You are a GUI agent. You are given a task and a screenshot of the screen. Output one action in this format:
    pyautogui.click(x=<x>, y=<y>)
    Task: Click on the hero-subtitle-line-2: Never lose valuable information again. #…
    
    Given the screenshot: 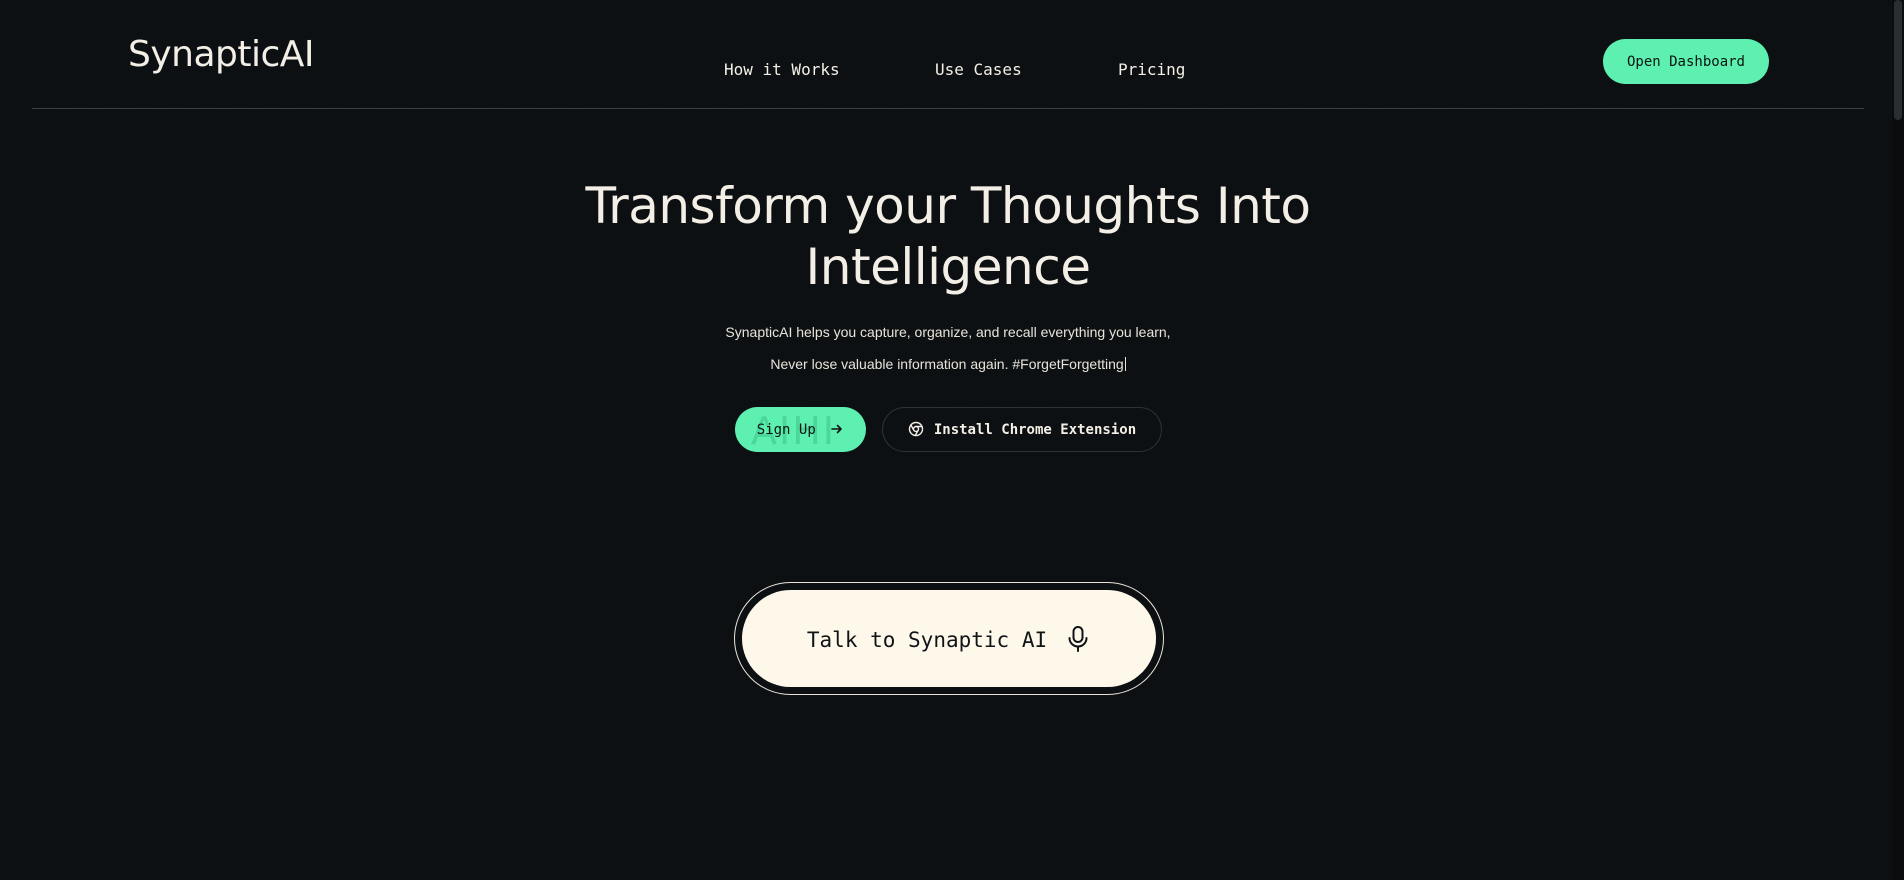 What is the action you would take?
    pyautogui.click(x=948, y=364)
    